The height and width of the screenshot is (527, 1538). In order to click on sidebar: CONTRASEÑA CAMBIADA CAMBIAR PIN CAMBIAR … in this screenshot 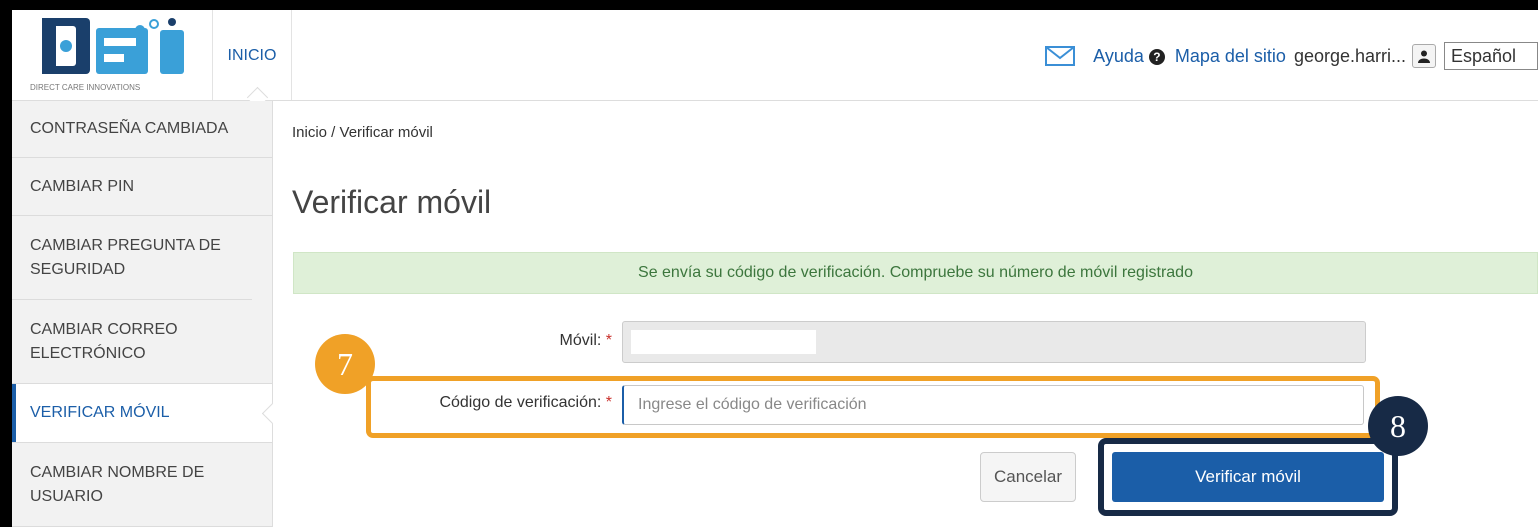, I will do `click(148, 314)`.